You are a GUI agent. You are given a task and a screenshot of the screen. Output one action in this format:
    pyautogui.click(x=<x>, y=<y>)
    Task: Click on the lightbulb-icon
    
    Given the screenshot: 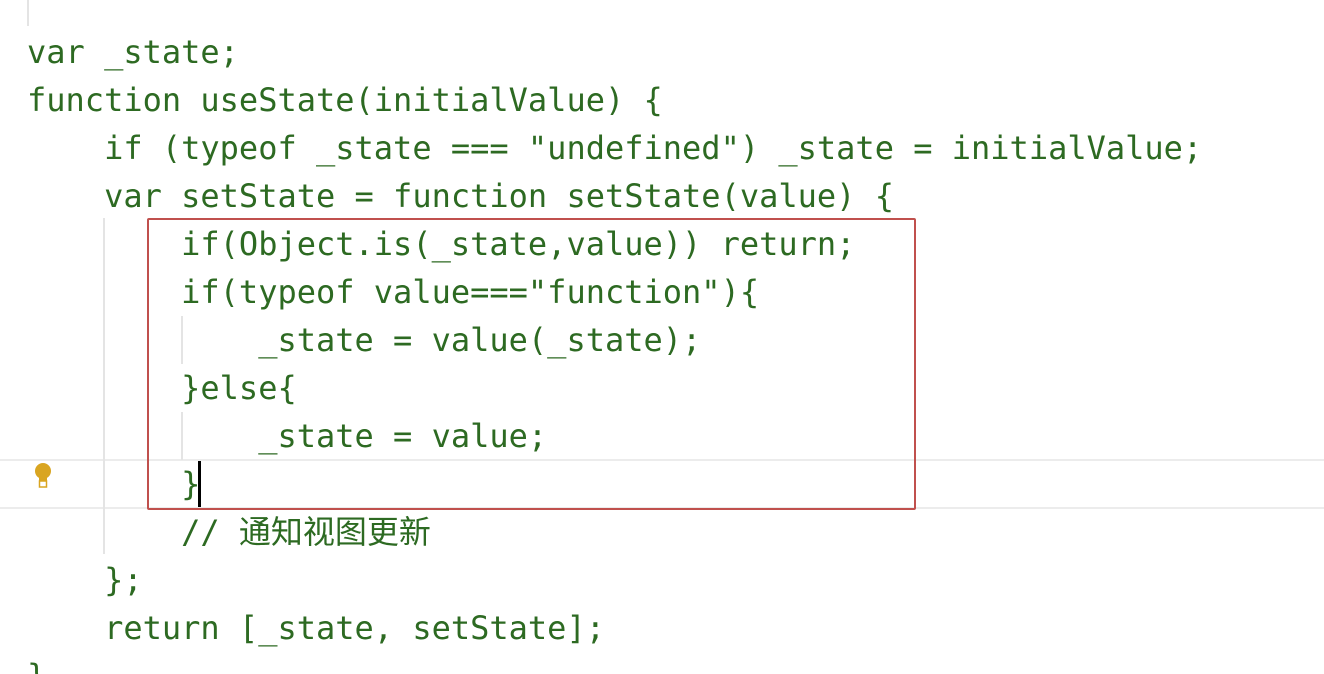 What is the action you would take?
    pyautogui.click(x=43, y=475)
    